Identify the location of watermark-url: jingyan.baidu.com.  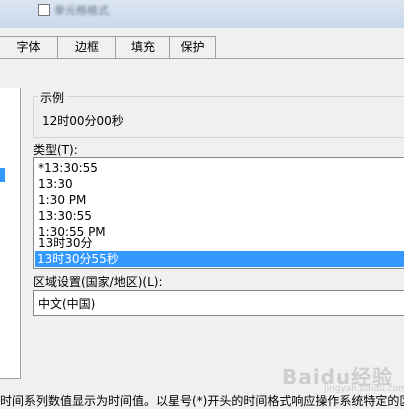
(364, 389).